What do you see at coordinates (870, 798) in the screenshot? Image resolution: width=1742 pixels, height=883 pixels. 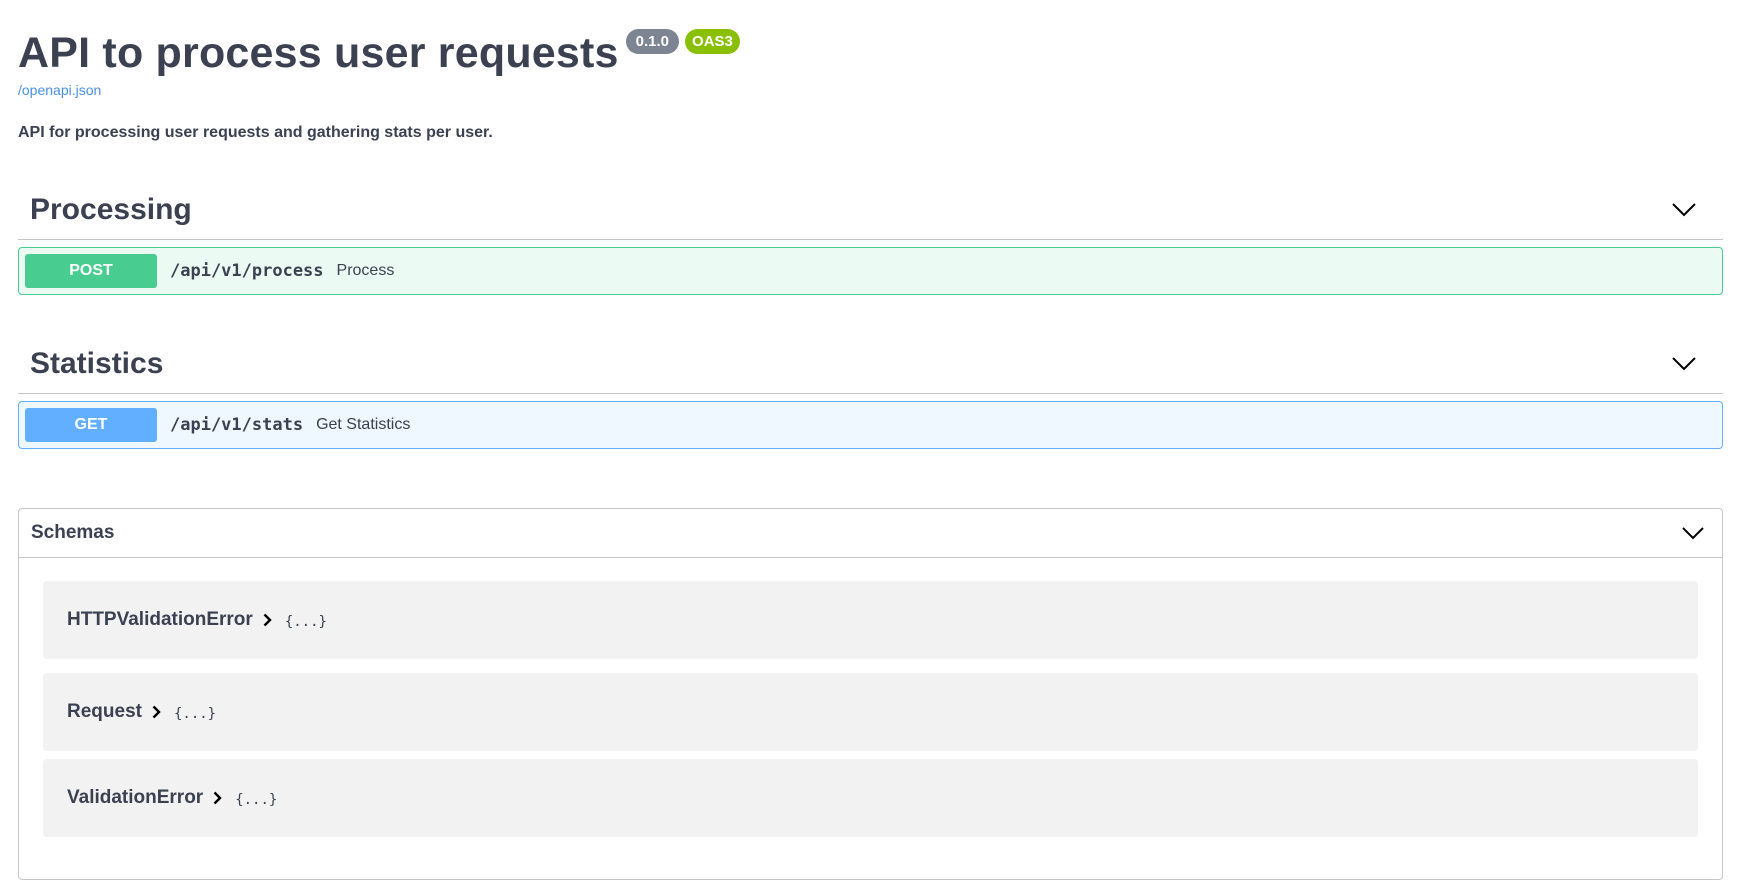 I see `model-validationerror: ValidationError {...}` at bounding box center [870, 798].